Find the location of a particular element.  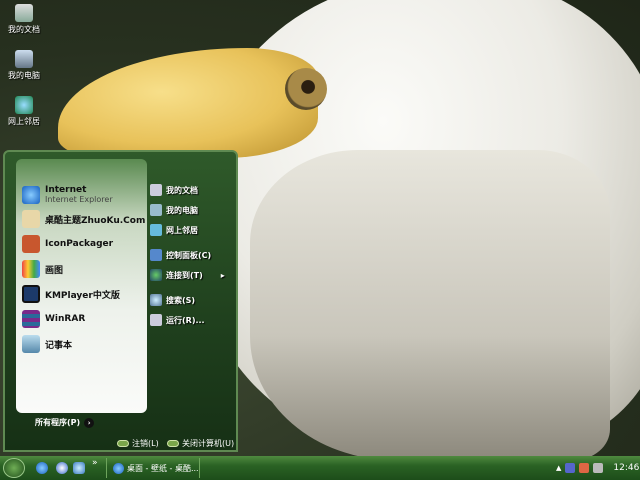

wallpaper-eagle-beak is located at coordinates (188, 103).